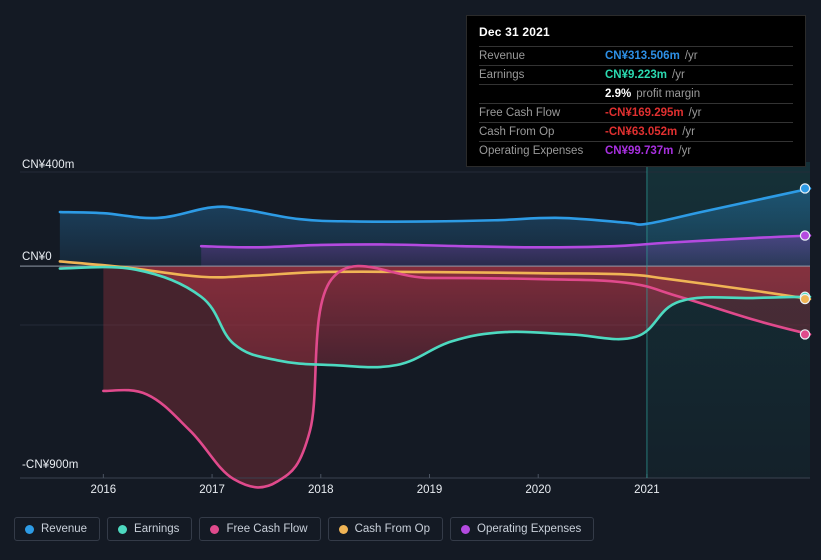 This screenshot has height=560, width=821. Describe the element at coordinates (267, 529) in the screenshot. I see `legend-item-label: Free Cash Flow` at that location.